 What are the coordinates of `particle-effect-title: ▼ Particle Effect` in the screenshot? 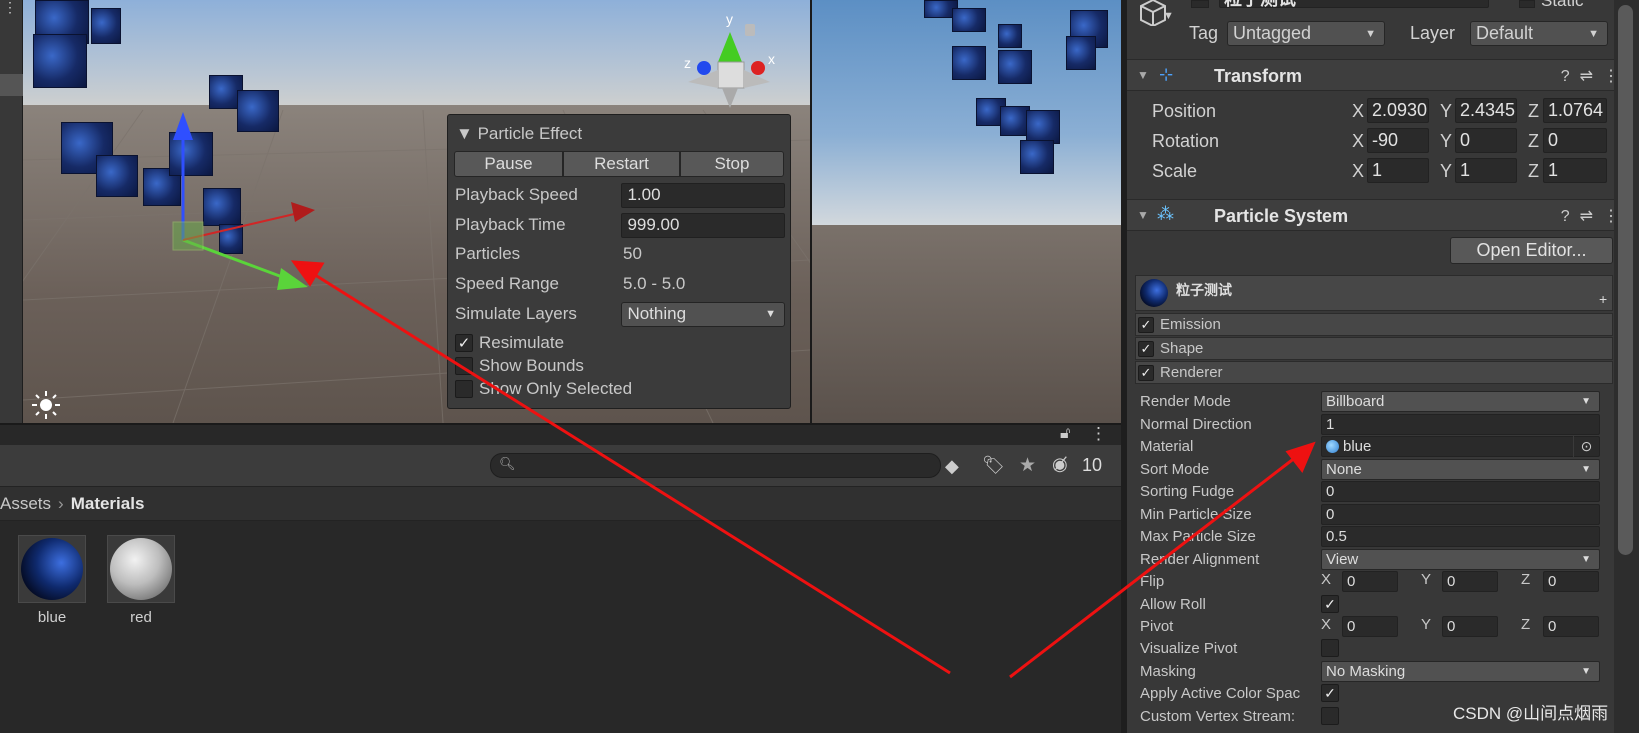 It's located at (519, 134).